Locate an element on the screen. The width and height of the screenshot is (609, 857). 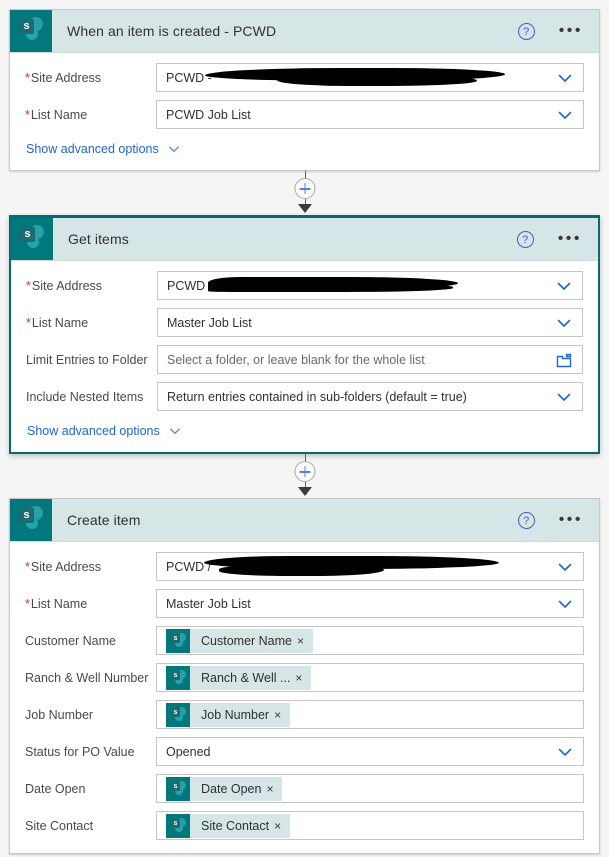
card-title: Get items is located at coordinates (98, 239).